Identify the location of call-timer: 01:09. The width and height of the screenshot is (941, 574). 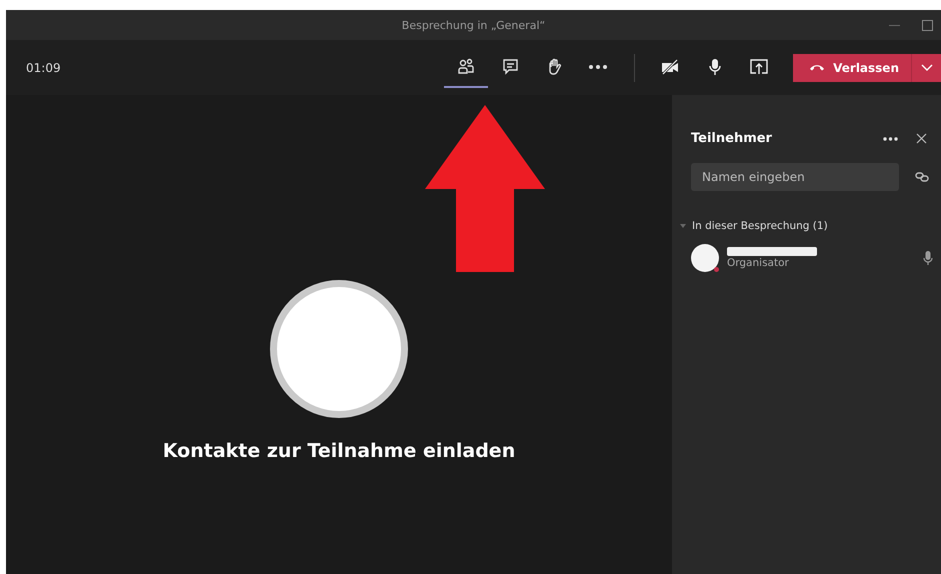
(43, 67).